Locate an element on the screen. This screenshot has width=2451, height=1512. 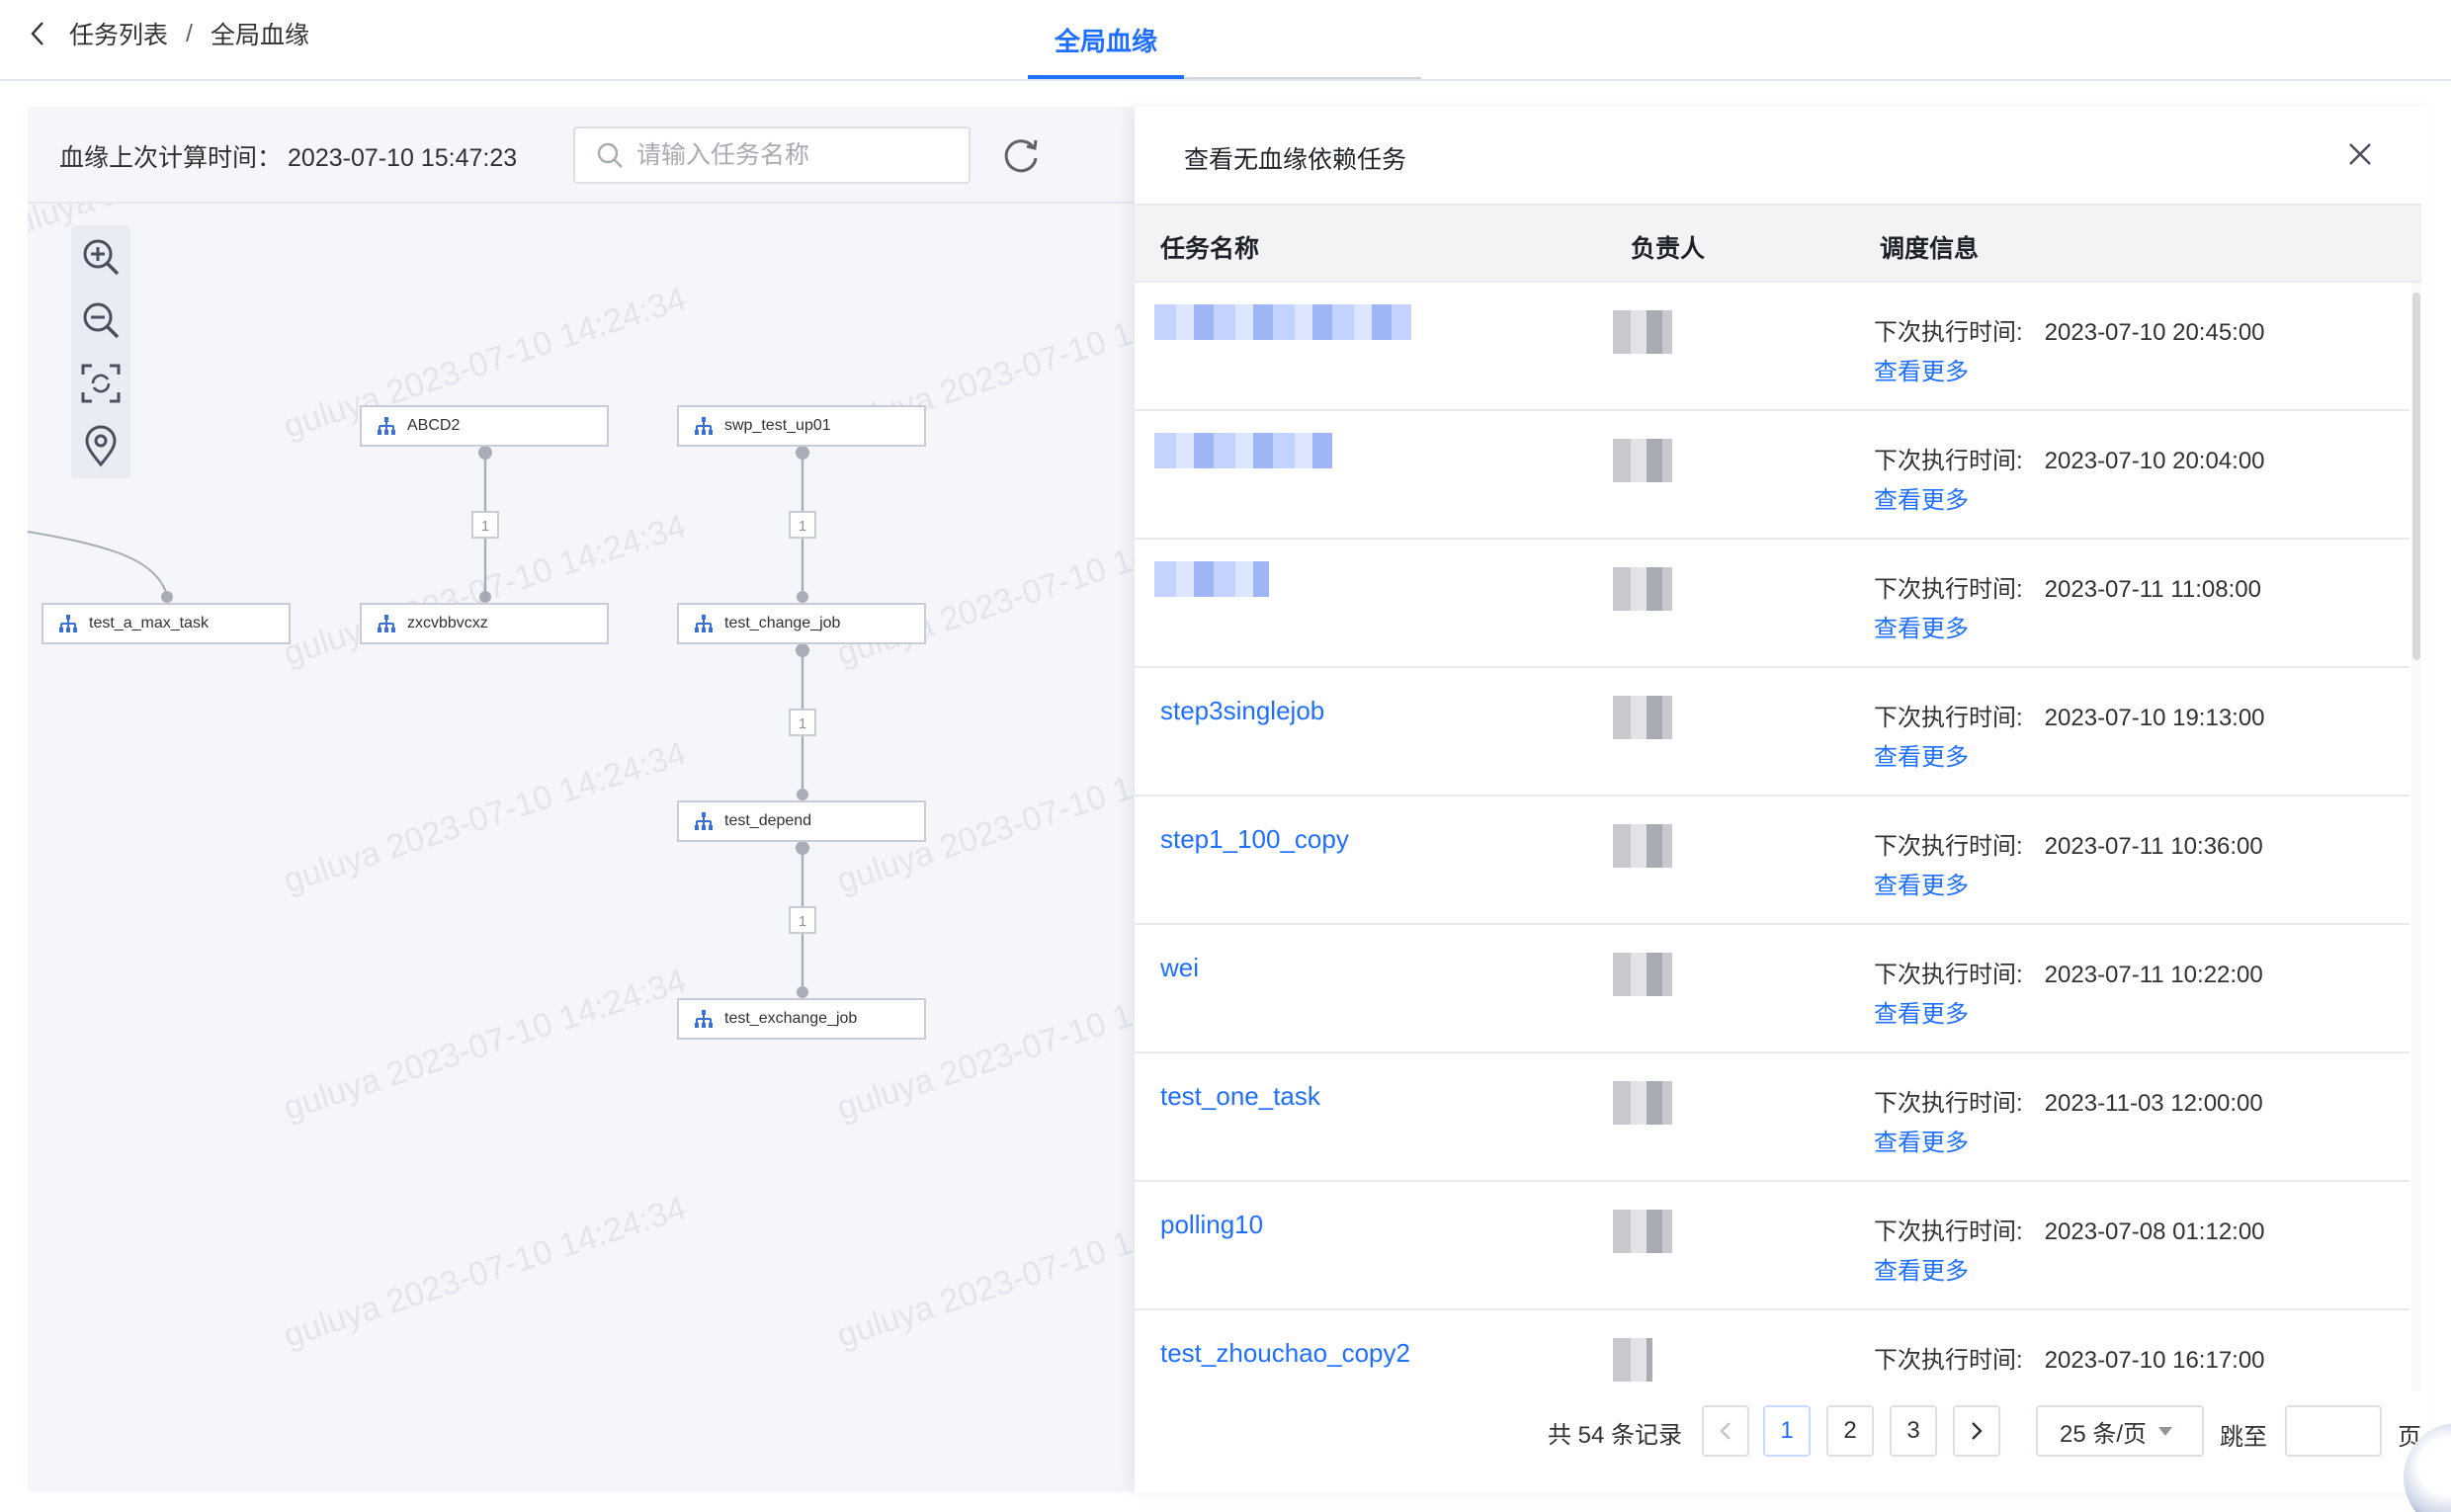
next-run: 下次执行时间: 2023-07-08 01:12:00 is located at coordinates (2069, 1231).